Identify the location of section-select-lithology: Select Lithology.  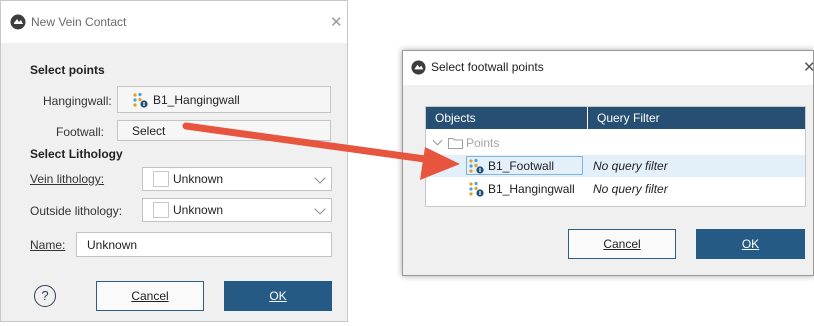
(76, 154).